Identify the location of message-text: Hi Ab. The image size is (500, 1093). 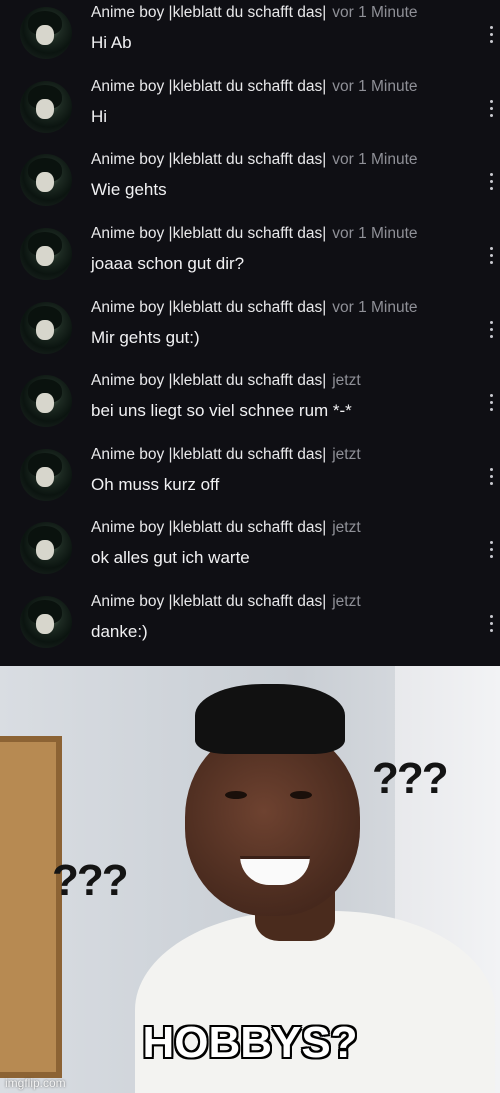
(111, 42).